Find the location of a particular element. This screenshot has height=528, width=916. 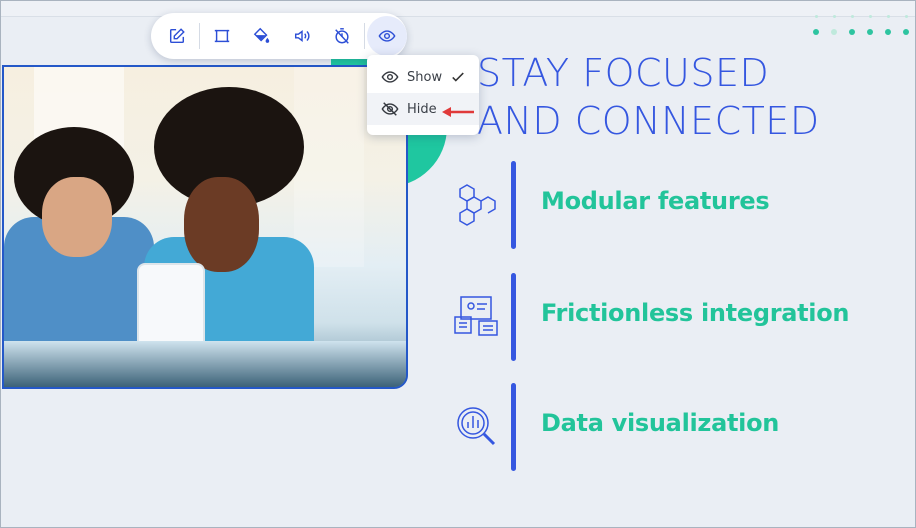

menu-item-label: Show is located at coordinates (425, 77).